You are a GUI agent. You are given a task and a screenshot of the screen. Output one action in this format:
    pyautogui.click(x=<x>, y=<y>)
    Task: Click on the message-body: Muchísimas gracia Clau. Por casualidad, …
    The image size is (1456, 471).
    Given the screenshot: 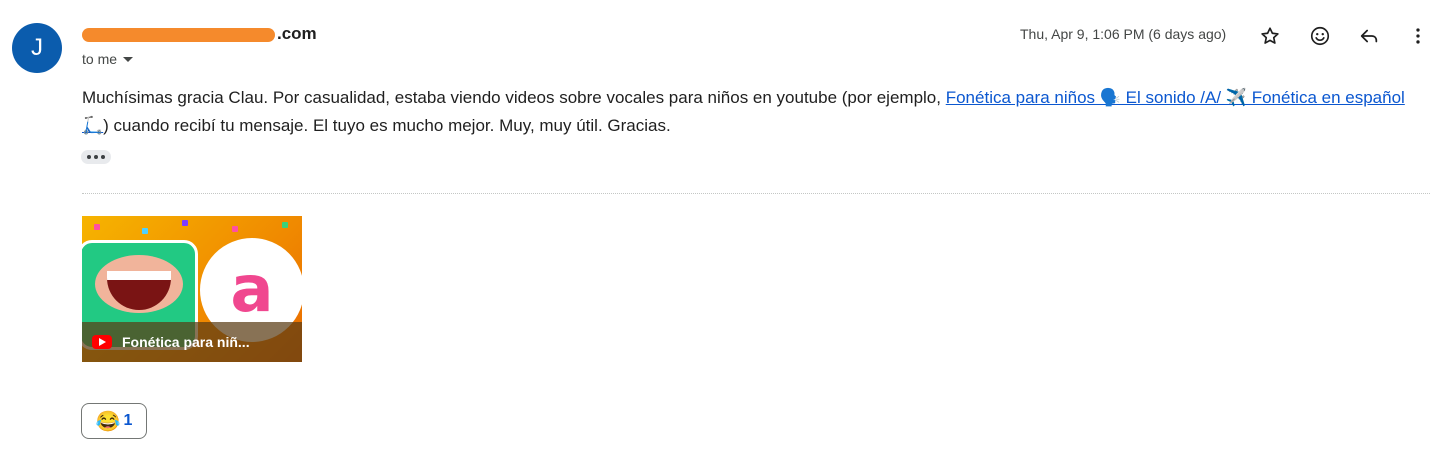 What is the action you would take?
    pyautogui.click(x=754, y=112)
    